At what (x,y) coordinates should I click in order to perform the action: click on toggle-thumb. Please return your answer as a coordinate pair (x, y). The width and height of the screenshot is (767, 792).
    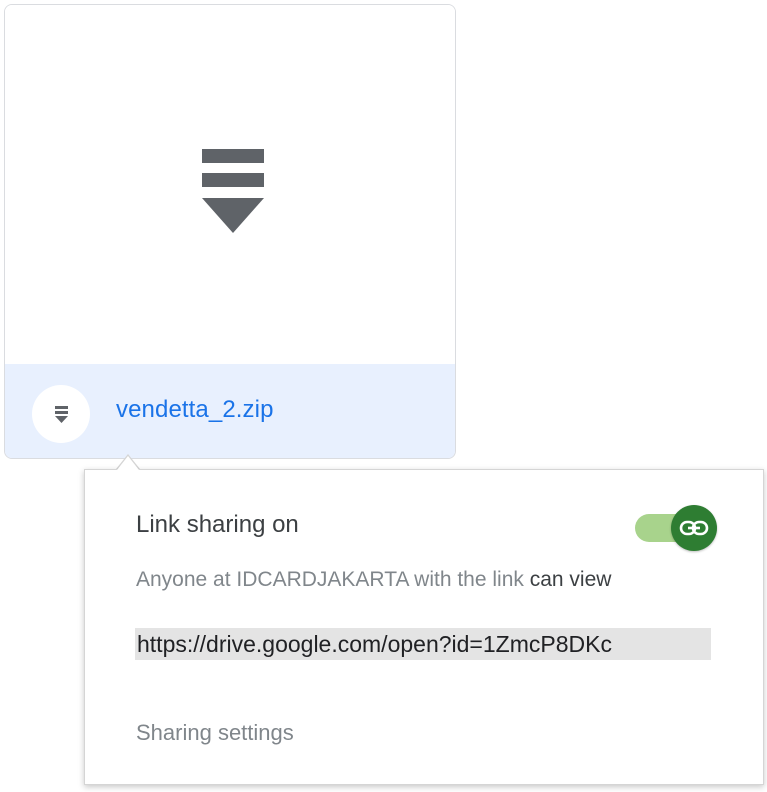
    Looking at the image, I should click on (694, 528).